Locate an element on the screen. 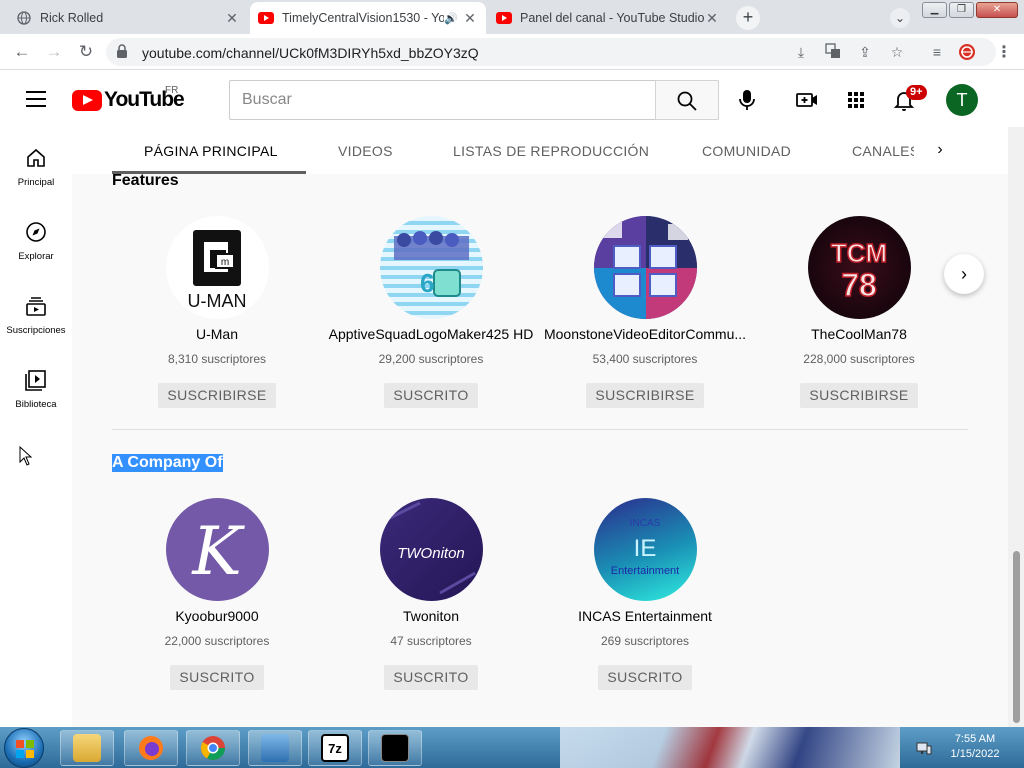 Image resolution: width=1024 pixels, height=768 pixels. lock-icon is located at coordinates (124, 52).